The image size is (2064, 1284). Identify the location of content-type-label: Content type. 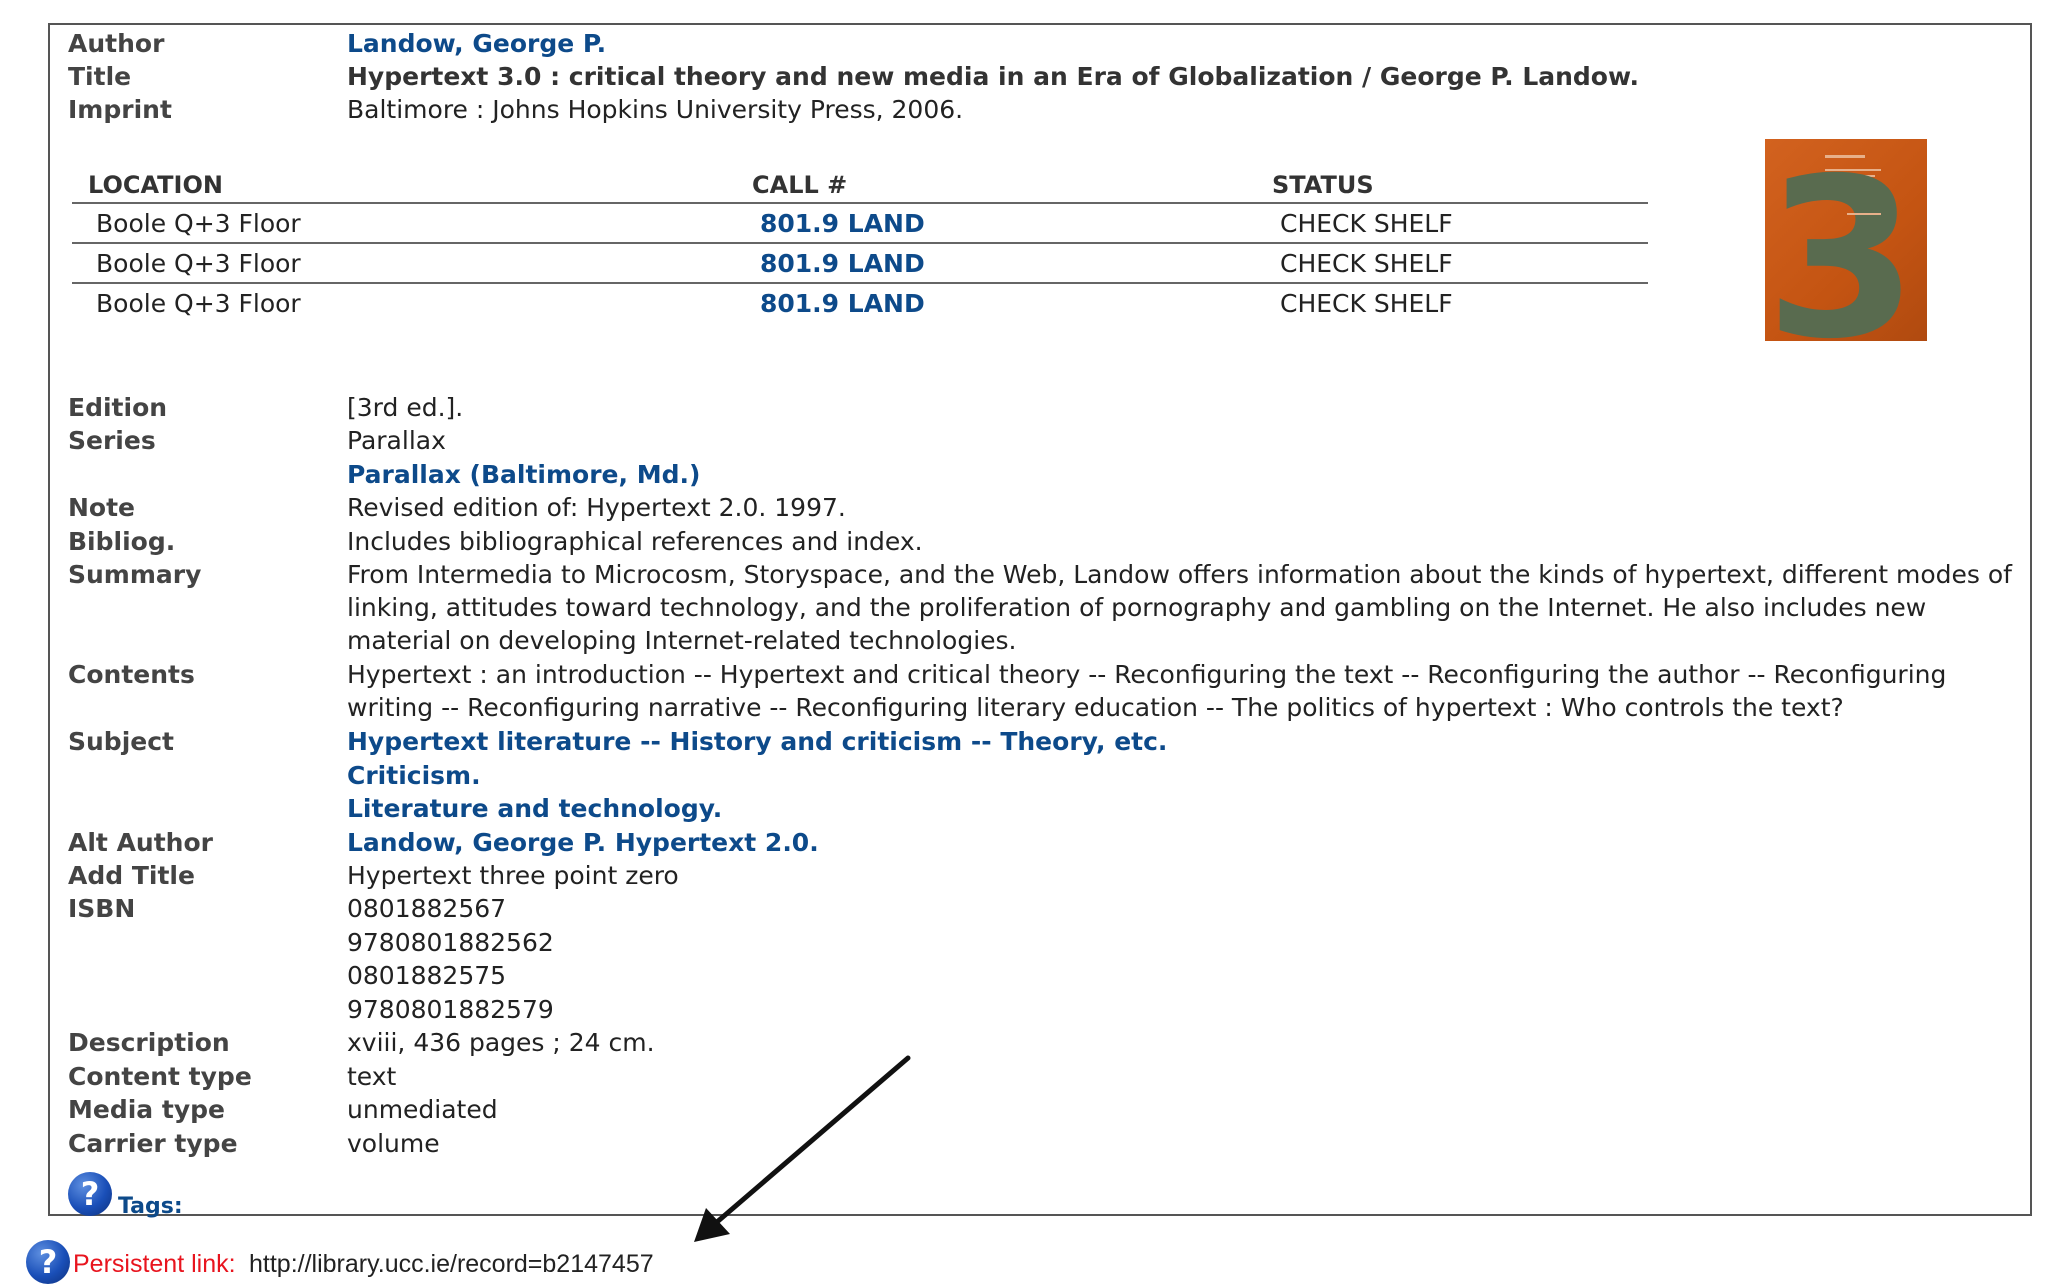
(160, 1076).